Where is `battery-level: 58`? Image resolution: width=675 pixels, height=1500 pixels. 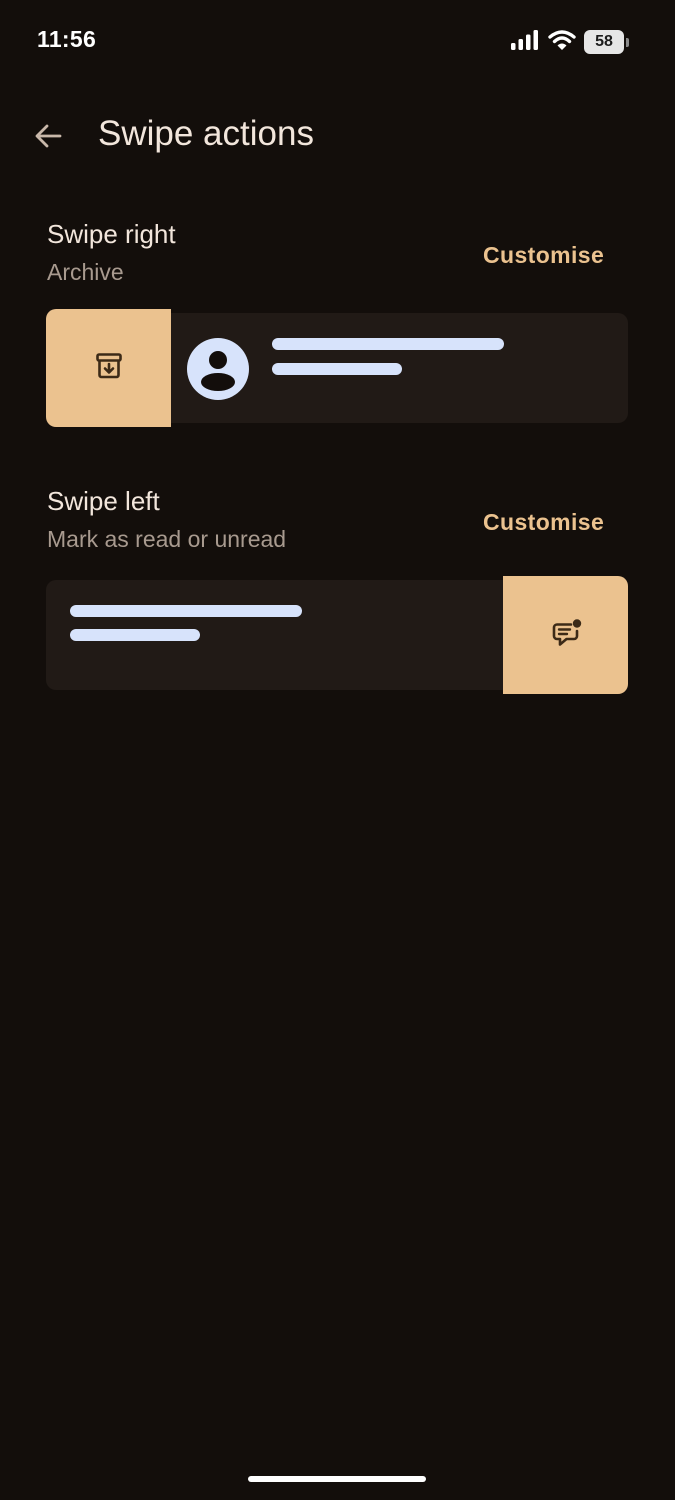 battery-level: 58 is located at coordinates (604, 42).